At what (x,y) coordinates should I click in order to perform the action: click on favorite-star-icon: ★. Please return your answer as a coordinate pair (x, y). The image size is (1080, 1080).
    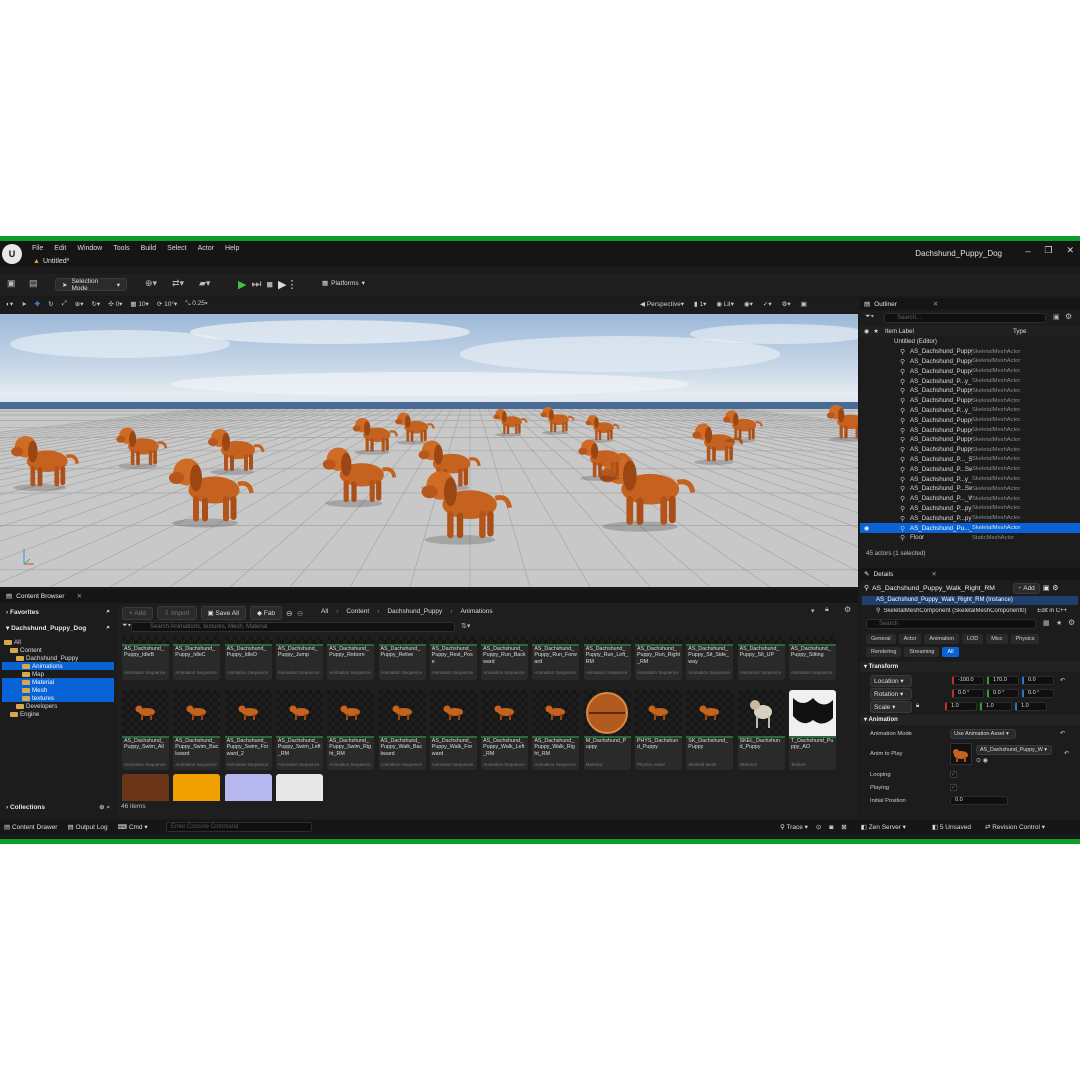
    Looking at the image, I should click on (1059, 623).